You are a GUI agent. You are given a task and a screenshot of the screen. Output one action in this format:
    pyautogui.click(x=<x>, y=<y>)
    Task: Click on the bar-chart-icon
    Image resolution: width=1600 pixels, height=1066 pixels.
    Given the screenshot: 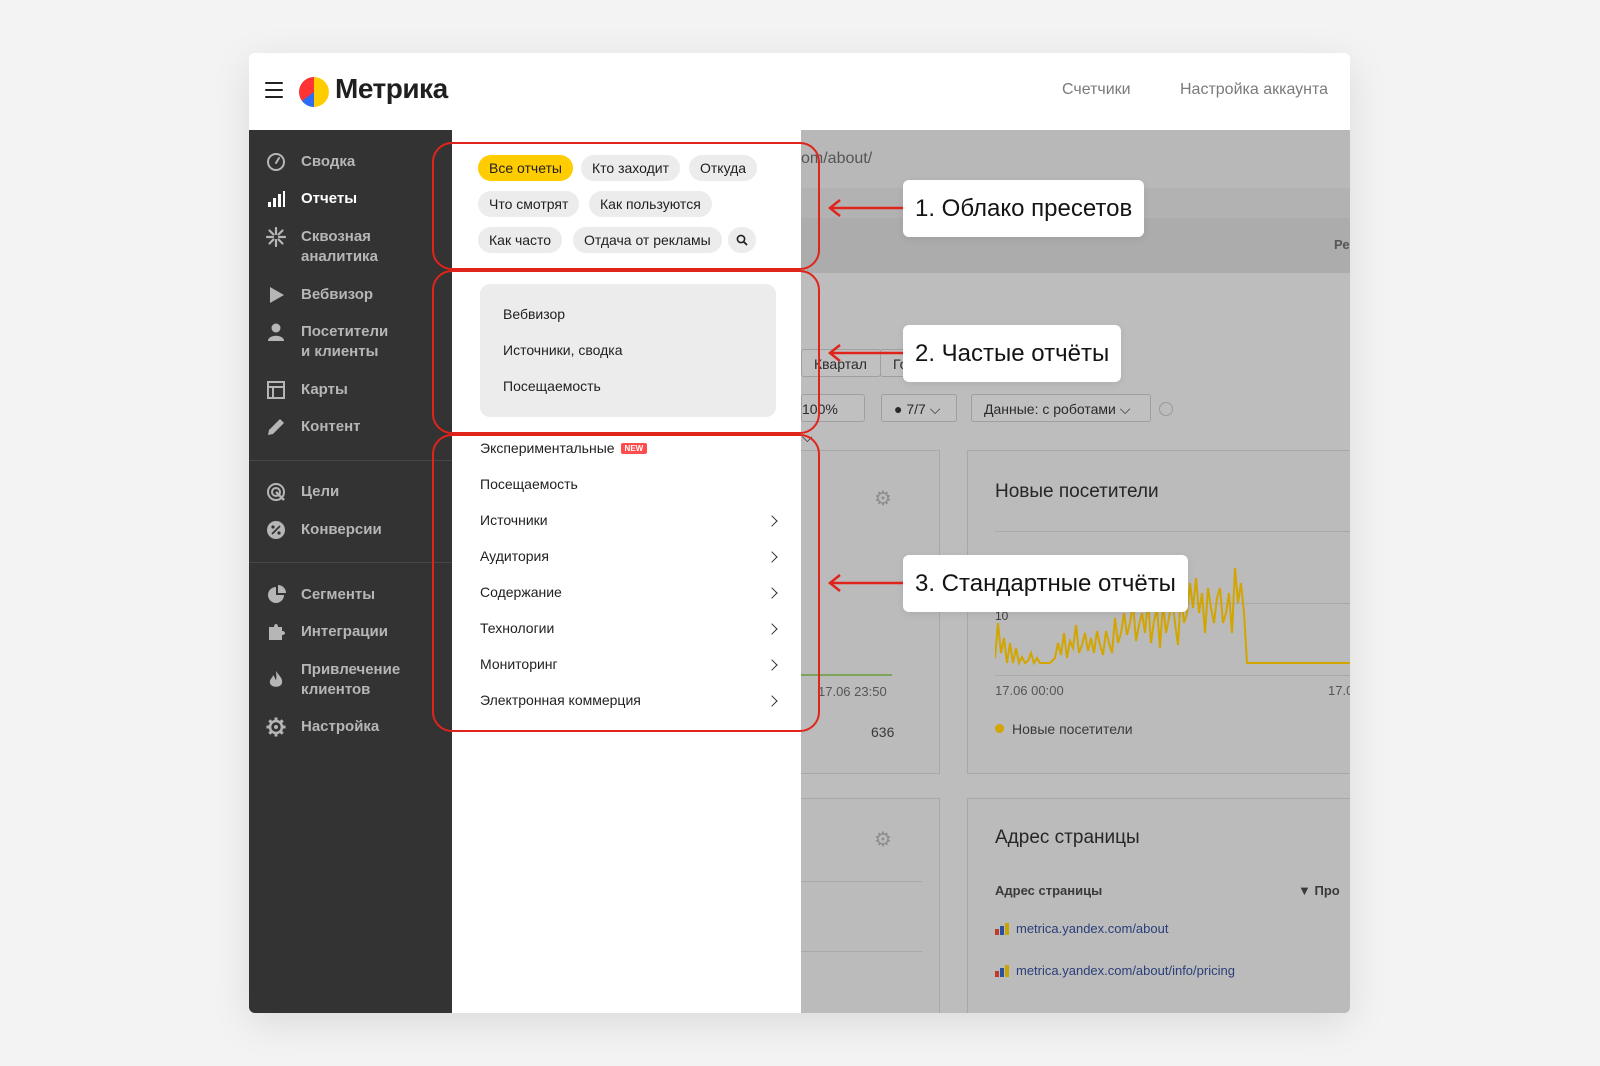 What is the action you would take?
    pyautogui.click(x=276, y=199)
    